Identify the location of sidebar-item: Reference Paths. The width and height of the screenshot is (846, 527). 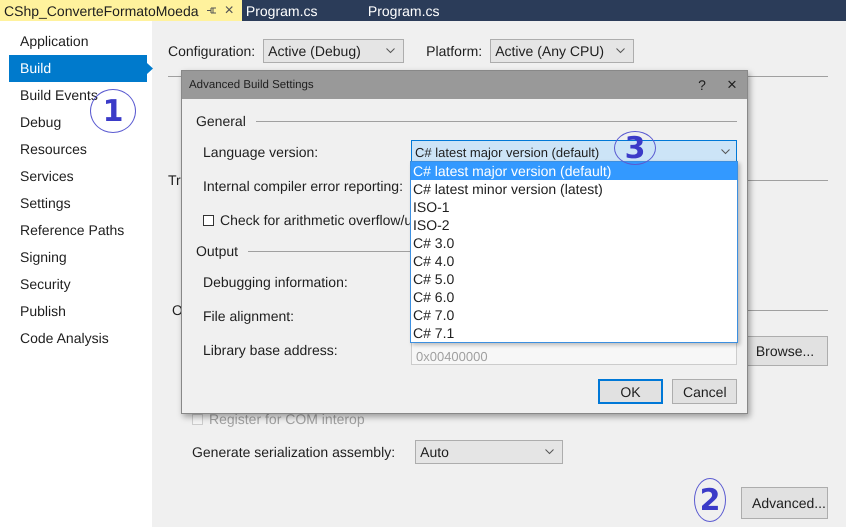
(66, 230).